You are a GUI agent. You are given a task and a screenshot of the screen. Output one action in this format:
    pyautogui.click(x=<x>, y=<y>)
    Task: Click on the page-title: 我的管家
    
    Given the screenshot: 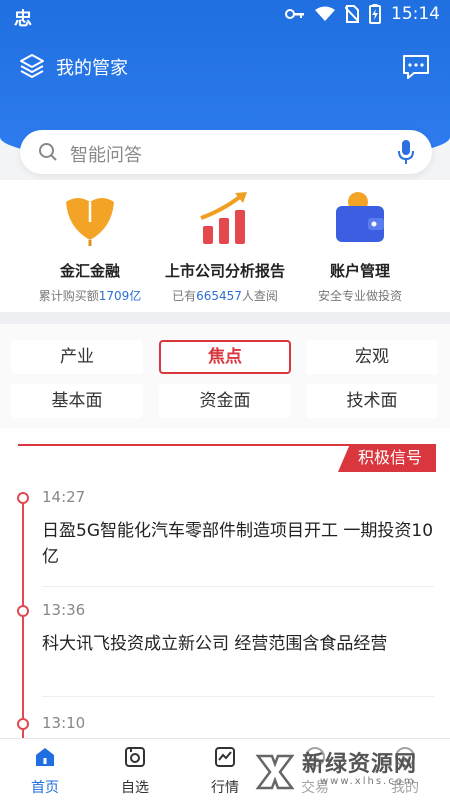 What is the action you would take?
    pyautogui.click(x=92, y=68)
    